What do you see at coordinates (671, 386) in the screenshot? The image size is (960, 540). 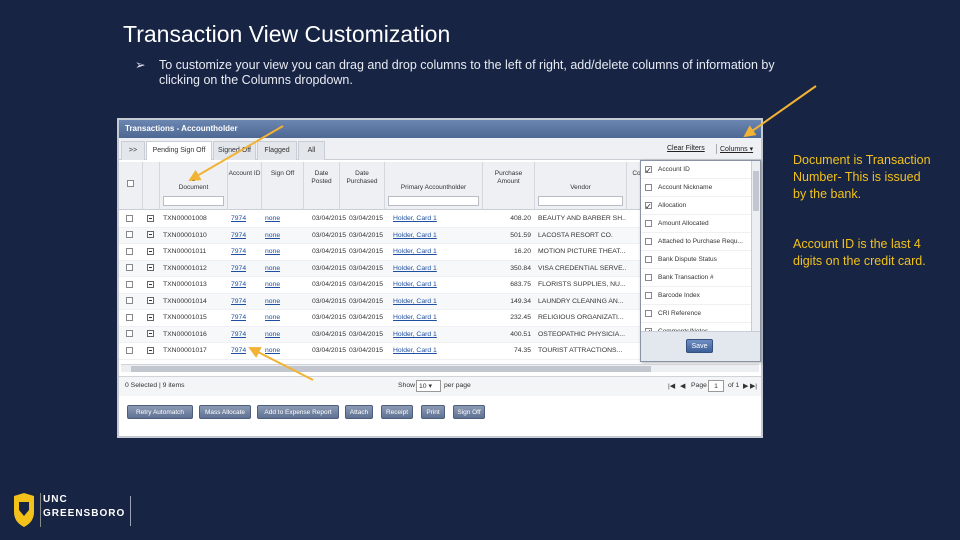 I see `first-page-icon: |◀` at bounding box center [671, 386].